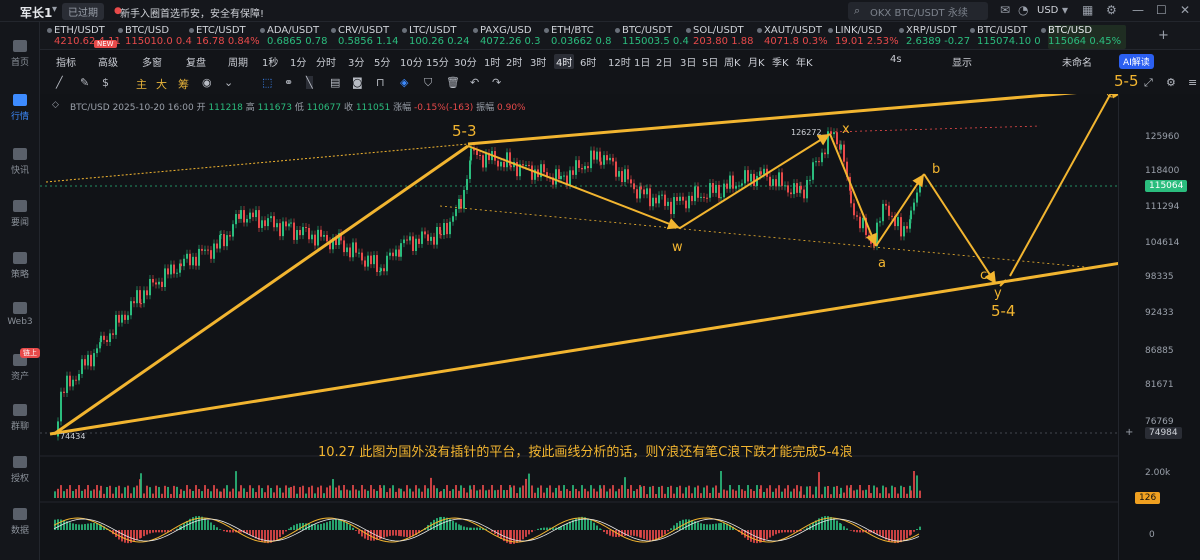  Describe the element at coordinates (36, 12) in the screenshot. I see `username: 军长1` at that location.